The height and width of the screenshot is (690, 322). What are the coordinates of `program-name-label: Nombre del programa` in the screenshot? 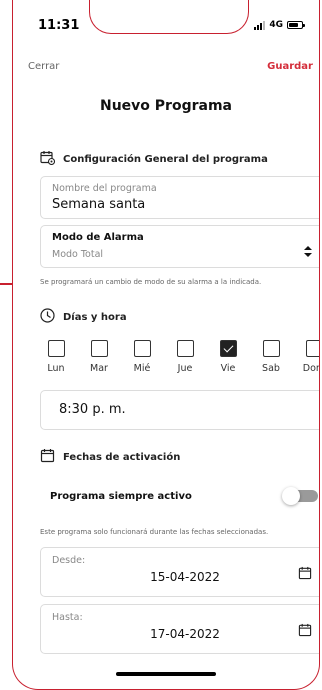 It's located at (104, 188).